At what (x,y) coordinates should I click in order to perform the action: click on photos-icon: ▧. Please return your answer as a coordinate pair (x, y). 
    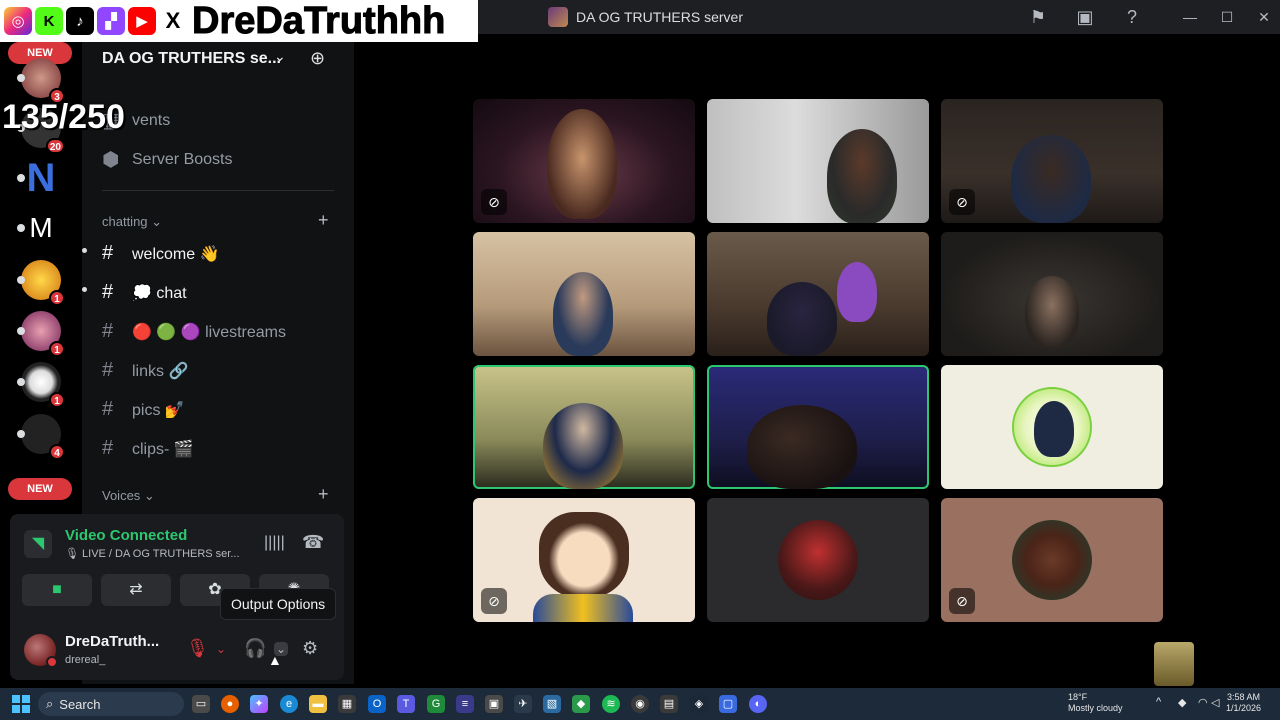
    Looking at the image, I should click on (552, 704).